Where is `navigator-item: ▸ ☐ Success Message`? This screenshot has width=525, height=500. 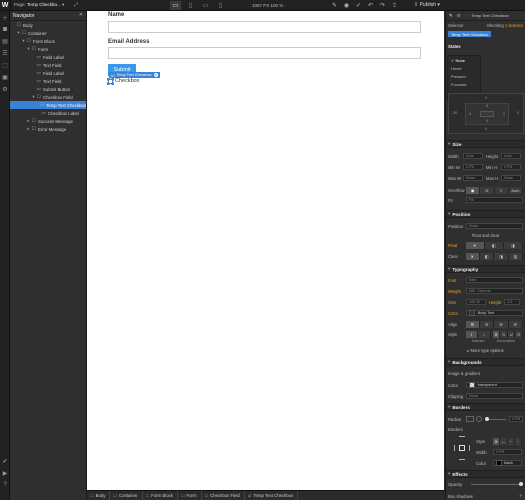 navigator-item: ▸ ☐ Success Message is located at coordinates (48, 121).